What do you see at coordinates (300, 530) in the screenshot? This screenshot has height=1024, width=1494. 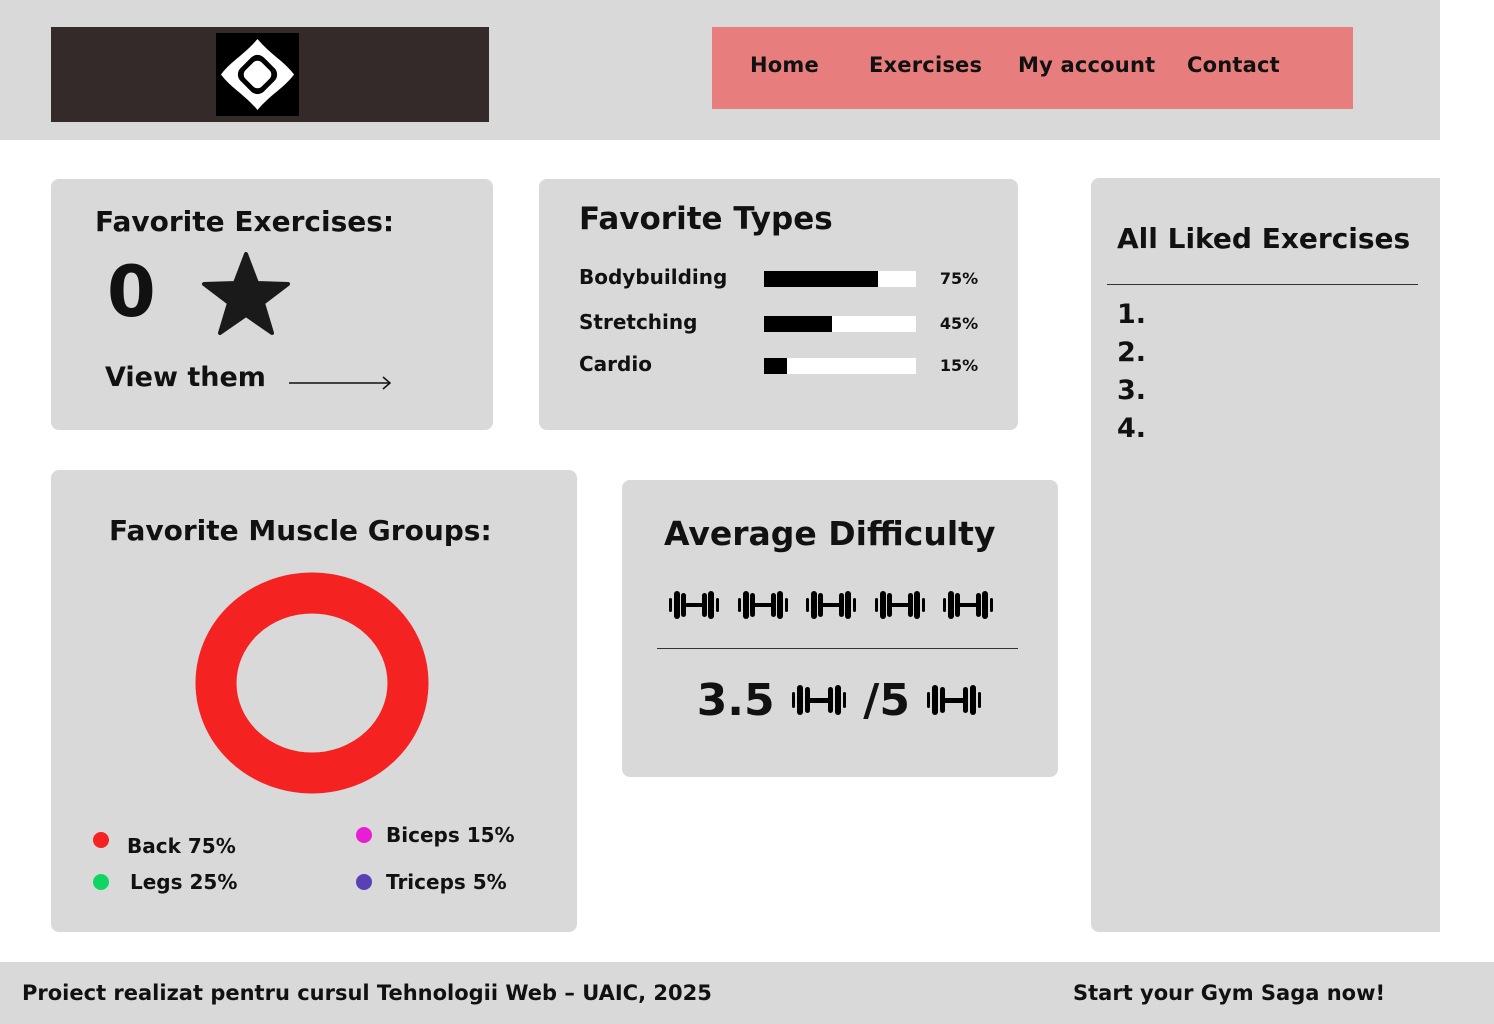 I see `muscle-groups-title: Favorite Muscle Groups:` at bounding box center [300, 530].